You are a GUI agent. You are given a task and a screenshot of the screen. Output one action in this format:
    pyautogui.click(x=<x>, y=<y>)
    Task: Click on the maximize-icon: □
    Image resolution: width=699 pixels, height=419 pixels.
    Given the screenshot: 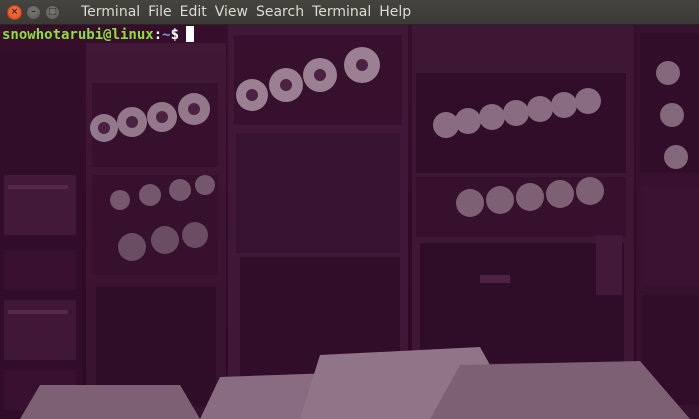 What is the action you would take?
    pyautogui.click(x=52, y=12)
    